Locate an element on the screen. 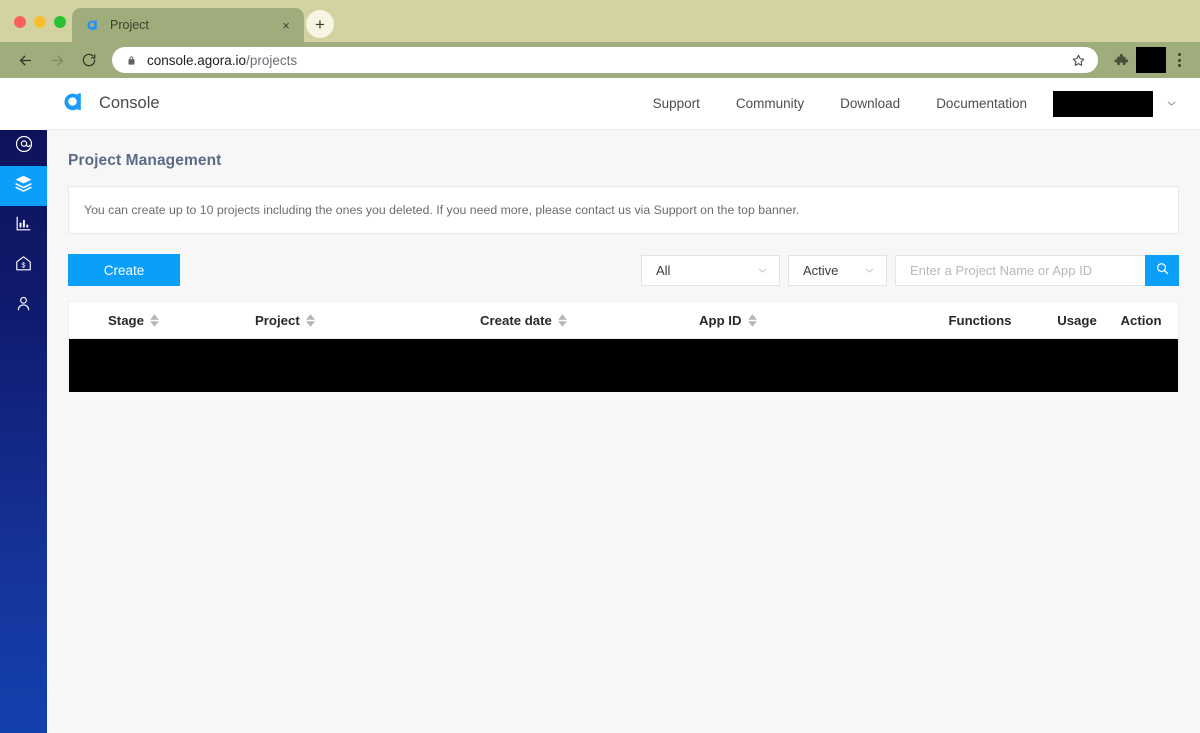 This screenshot has height=733, width=1200. tab-strip: Project × + is located at coordinates (600, 21).